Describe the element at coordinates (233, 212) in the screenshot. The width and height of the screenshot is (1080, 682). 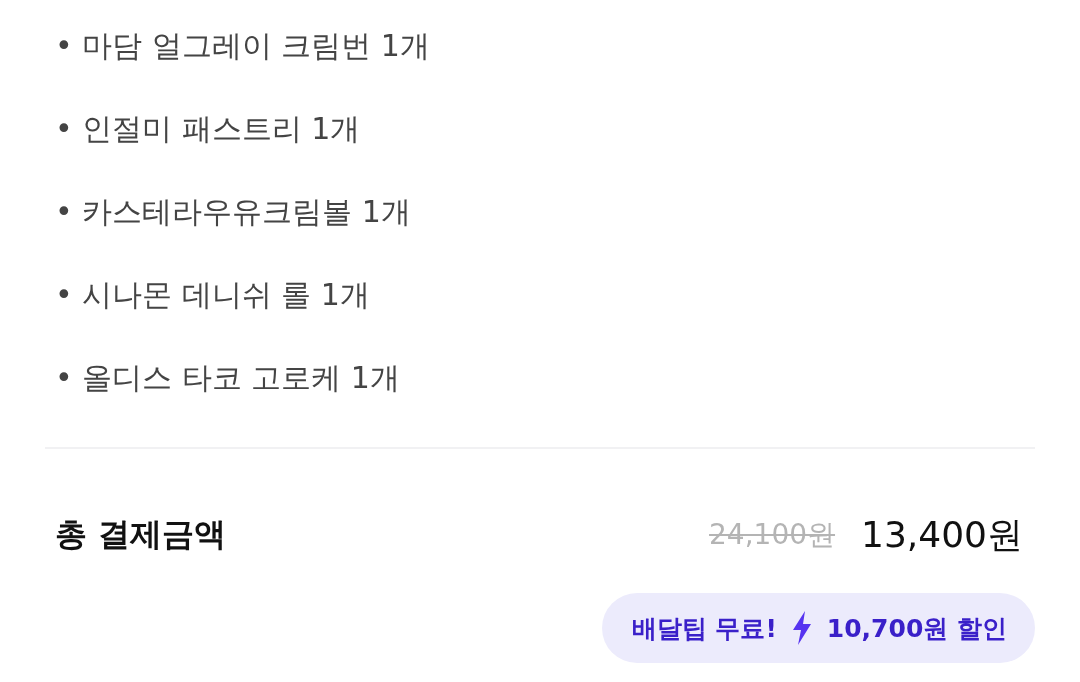
I see `order-item-text: • 카스테라우유크림볼 1개` at that location.